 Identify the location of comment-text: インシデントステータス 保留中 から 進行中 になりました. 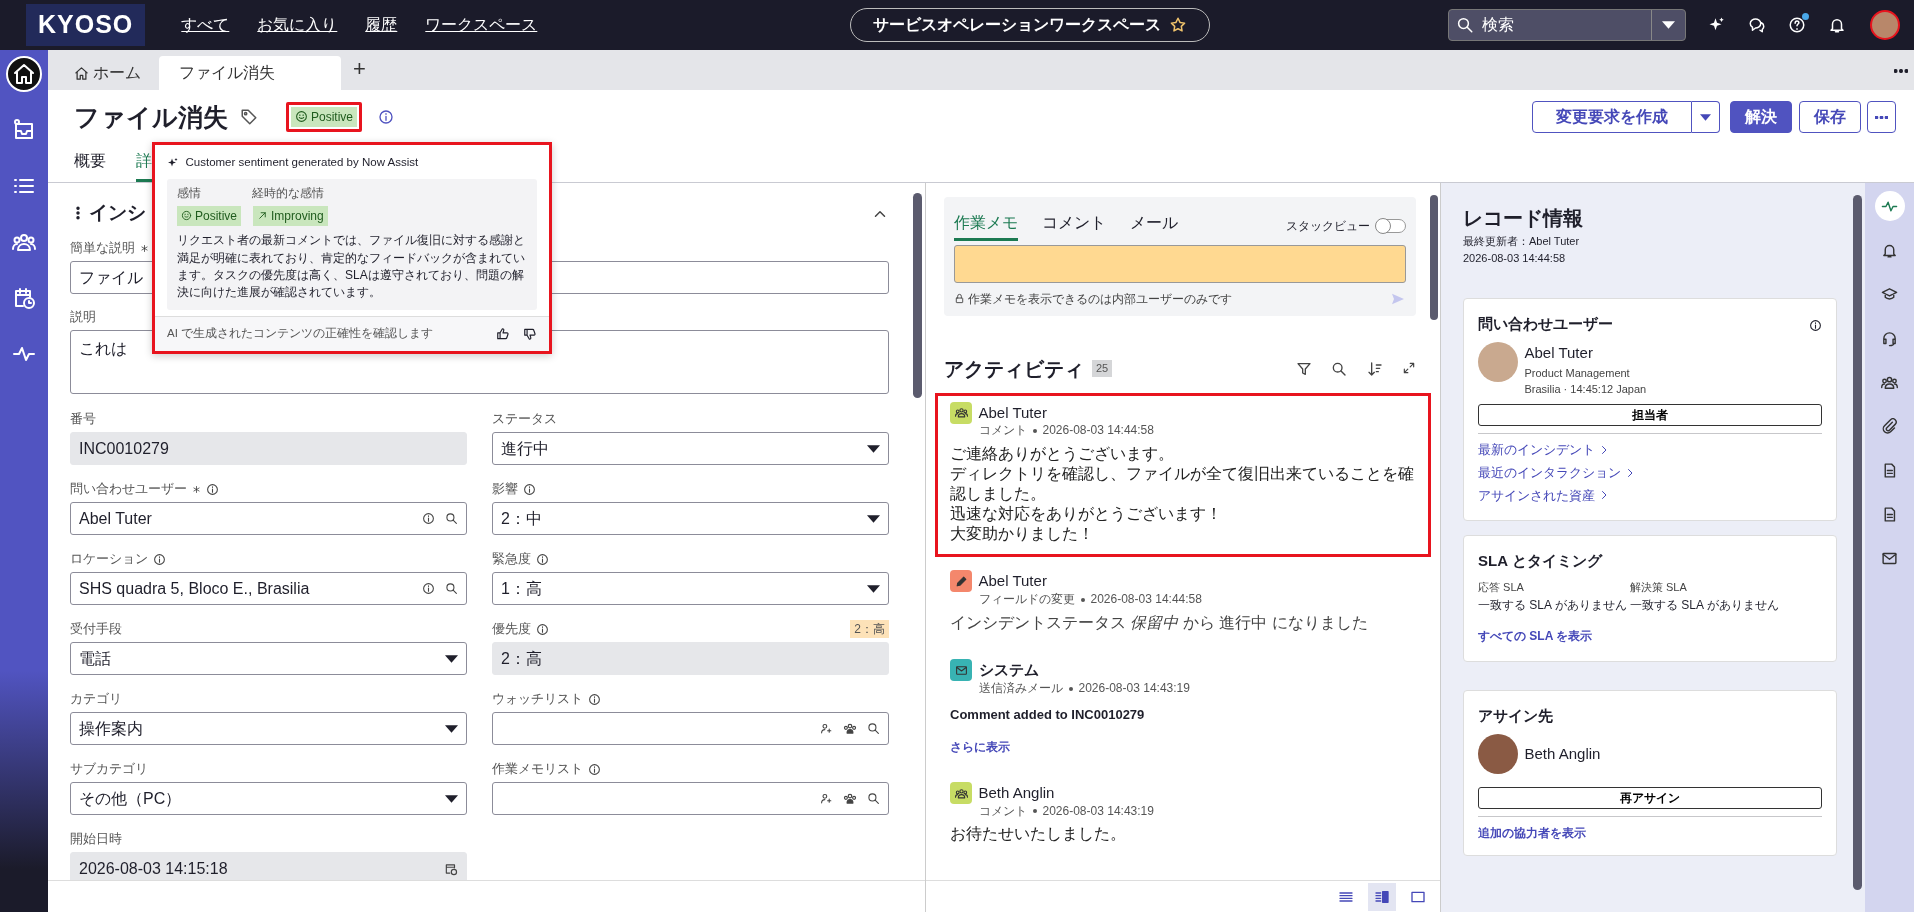
(1159, 622).